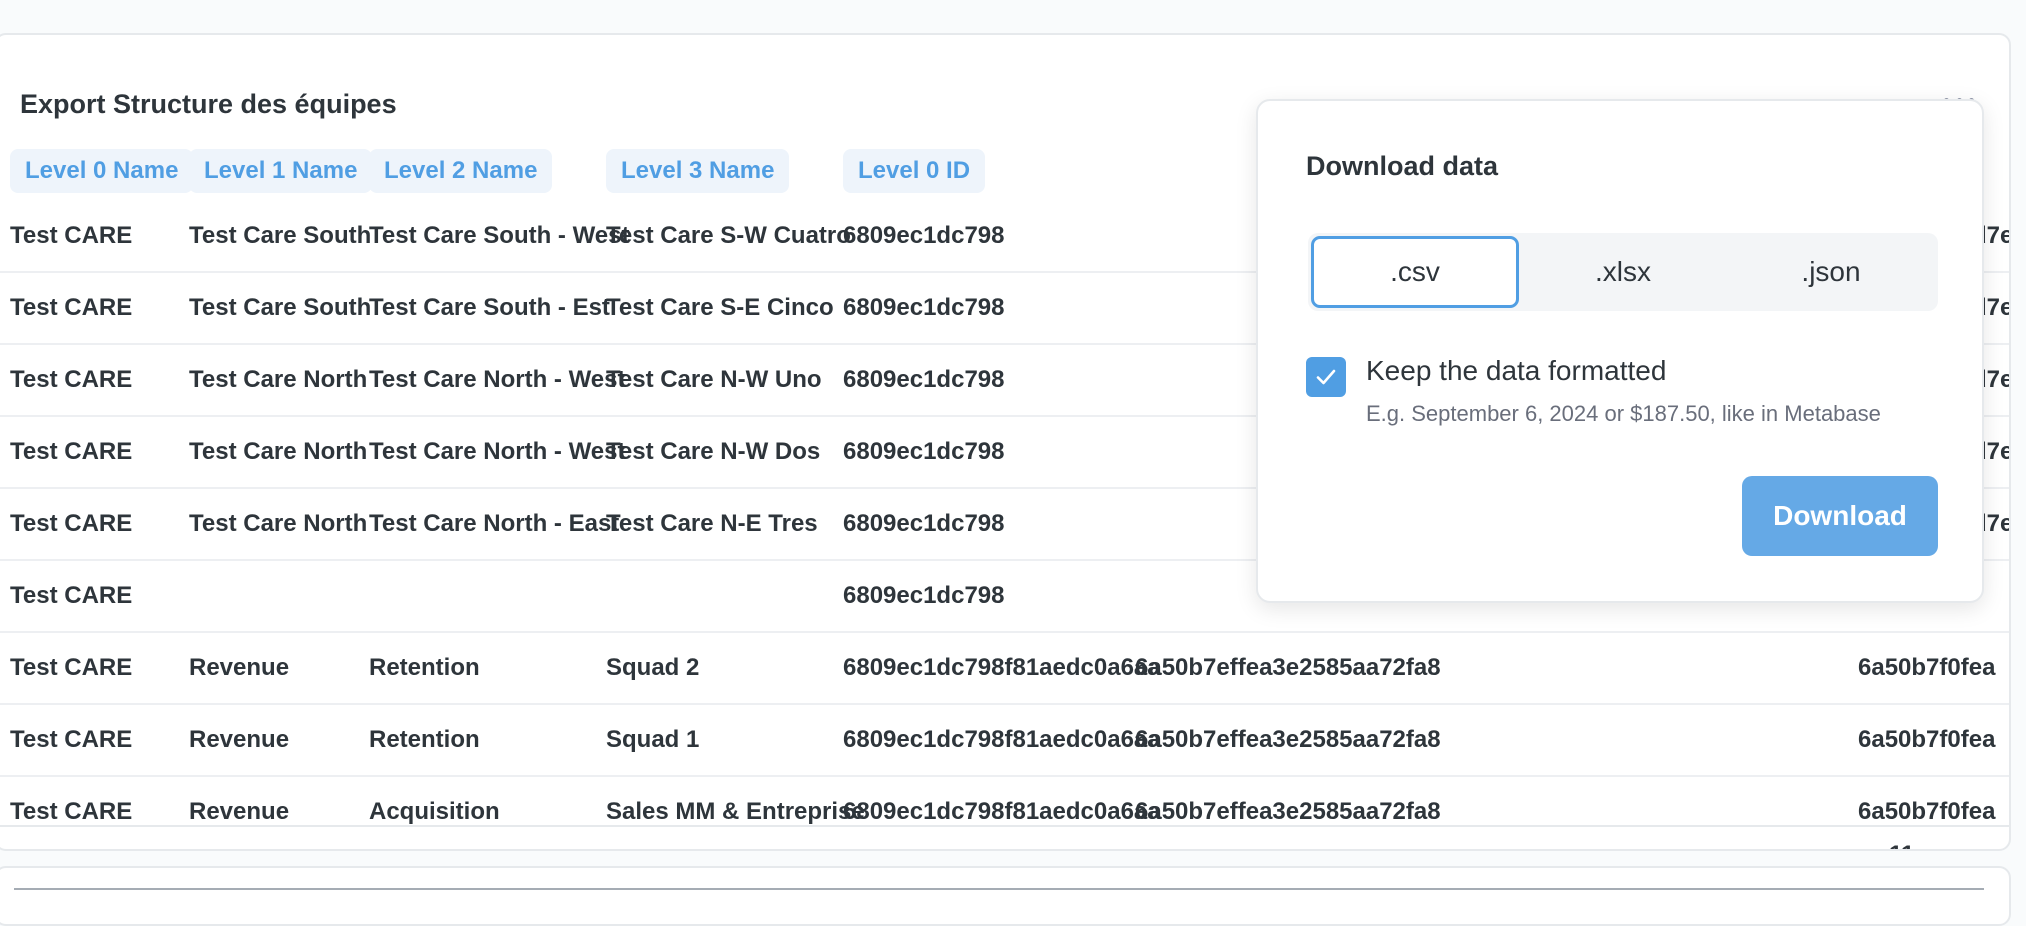  What do you see at coordinates (434, 801) in the screenshot?
I see `table-cell: Acquisition` at bounding box center [434, 801].